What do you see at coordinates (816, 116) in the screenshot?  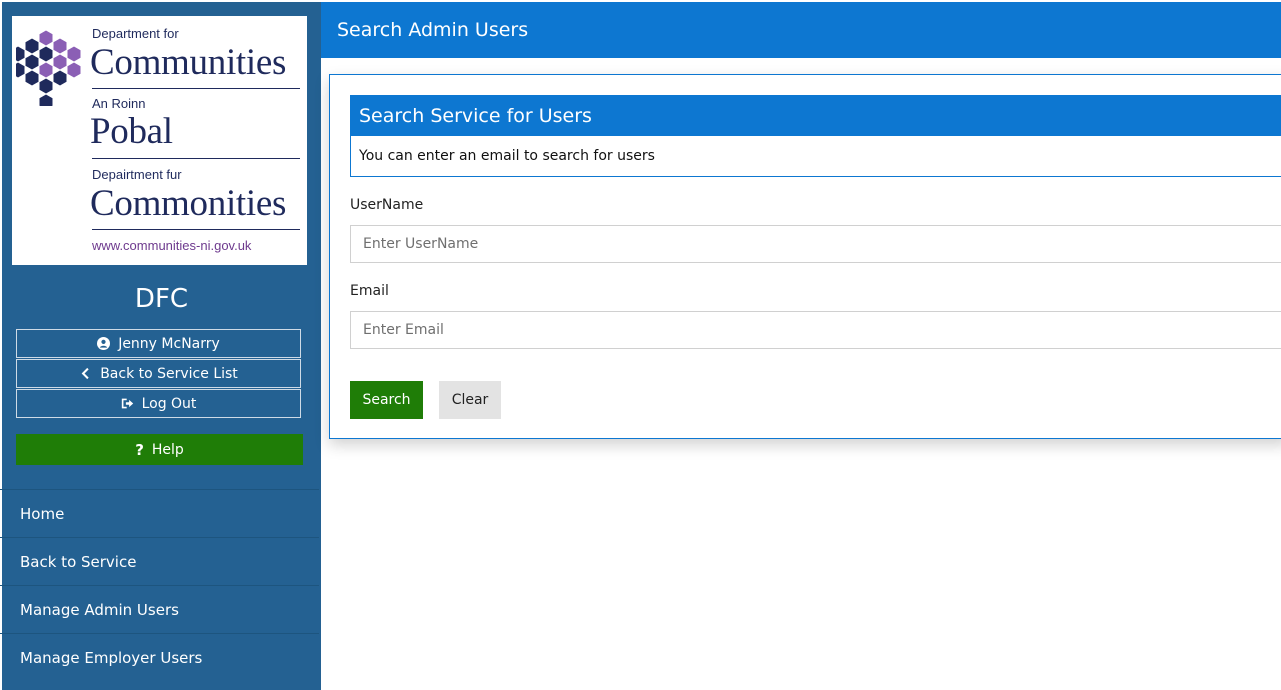 I see `panel-title: Search Service for Users` at bounding box center [816, 116].